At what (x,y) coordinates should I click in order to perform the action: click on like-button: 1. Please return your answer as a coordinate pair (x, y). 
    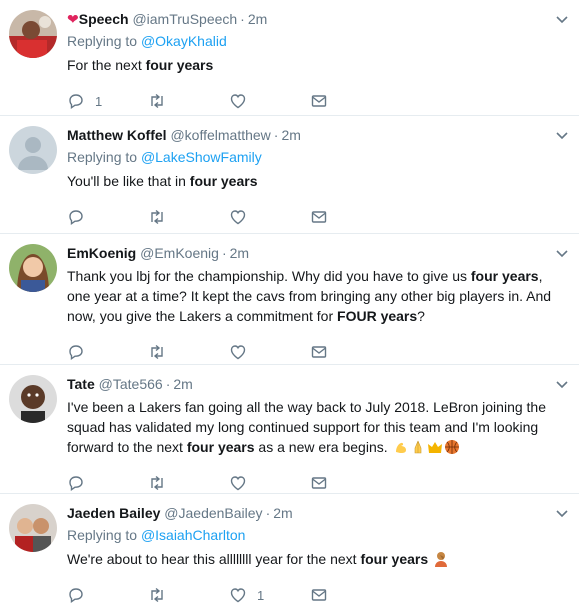
    Looking at the image, I should click on (269, 595).